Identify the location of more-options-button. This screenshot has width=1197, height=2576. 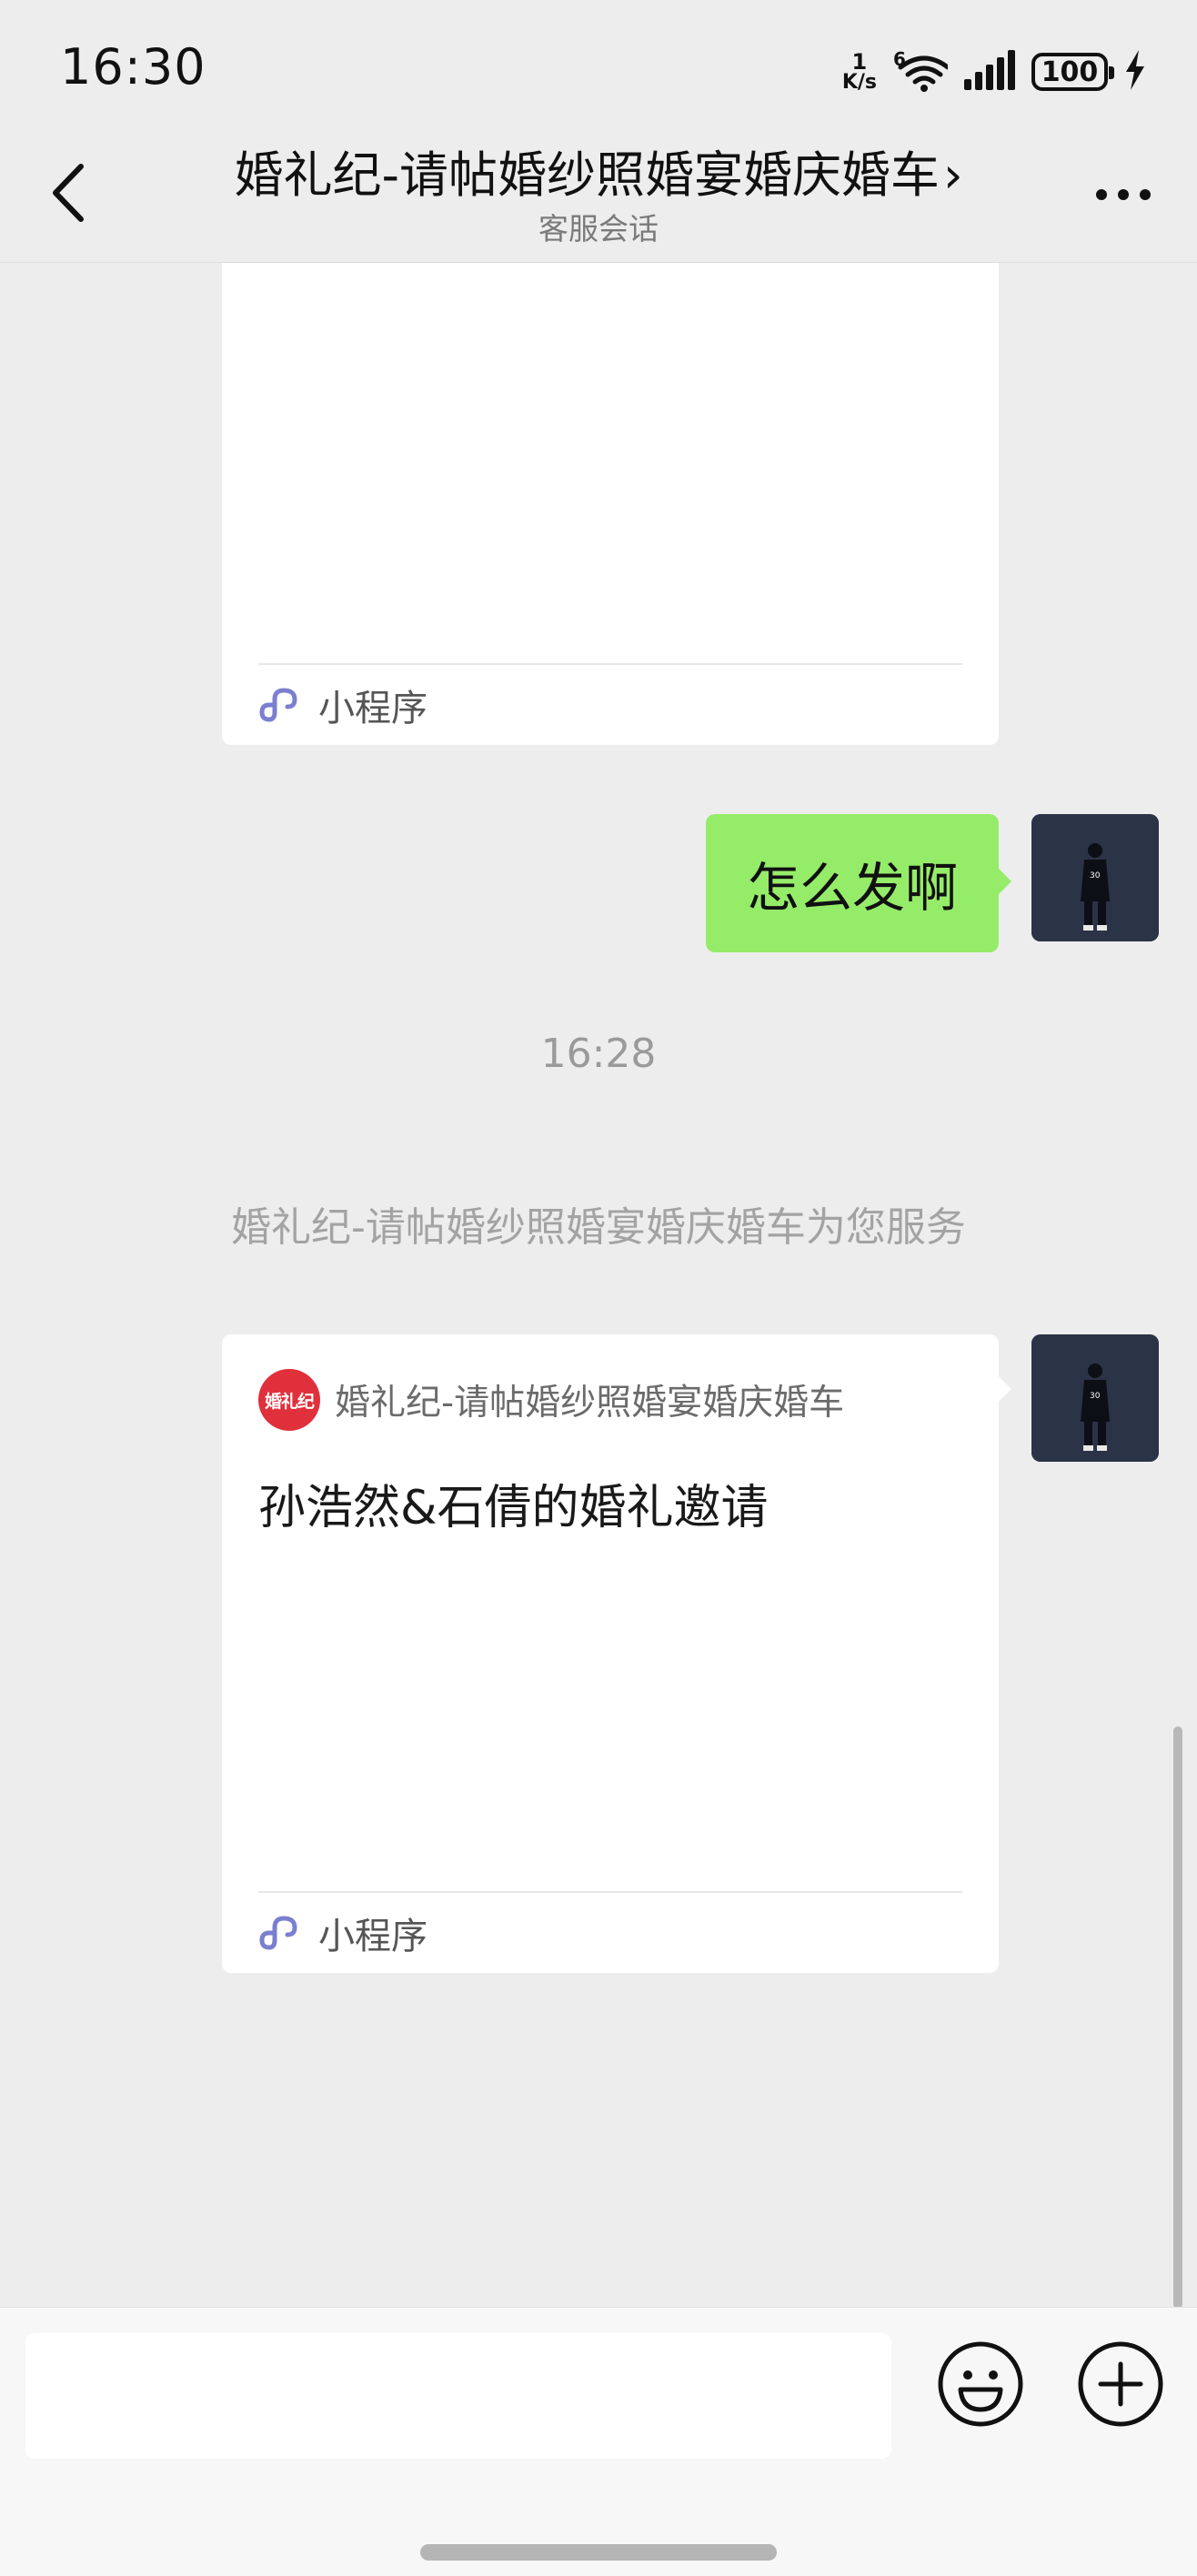
(1123, 194).